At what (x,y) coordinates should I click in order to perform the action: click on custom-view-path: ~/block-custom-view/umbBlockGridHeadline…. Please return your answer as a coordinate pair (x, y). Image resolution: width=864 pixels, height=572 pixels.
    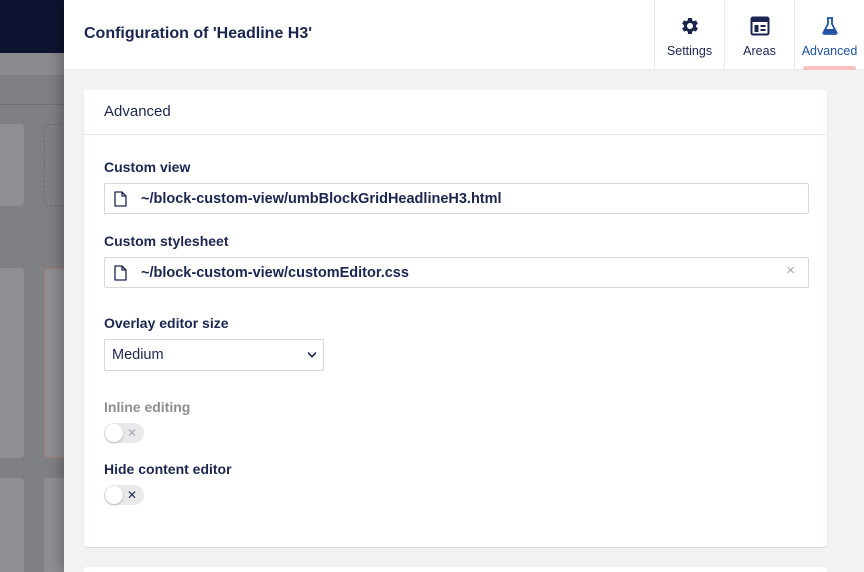
    Looking at the image, I should click on (321, 198).